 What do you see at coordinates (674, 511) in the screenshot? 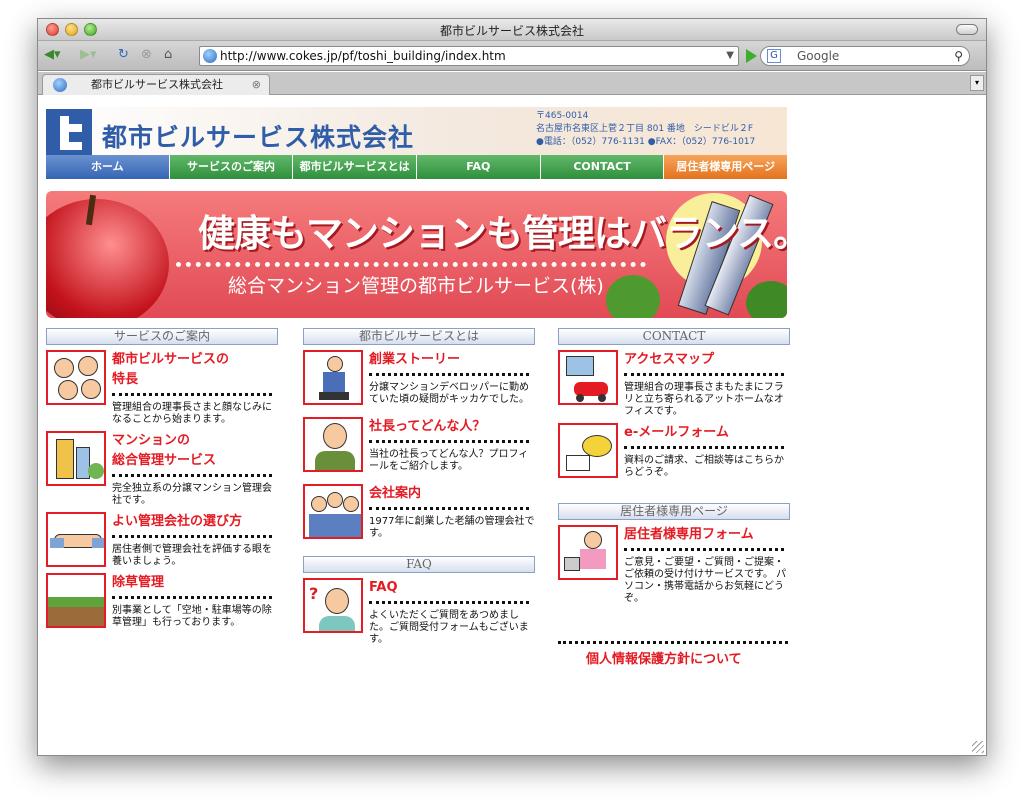
I see `residents-heading: 居住者様専用ページ` at bounding box center [674, 511].